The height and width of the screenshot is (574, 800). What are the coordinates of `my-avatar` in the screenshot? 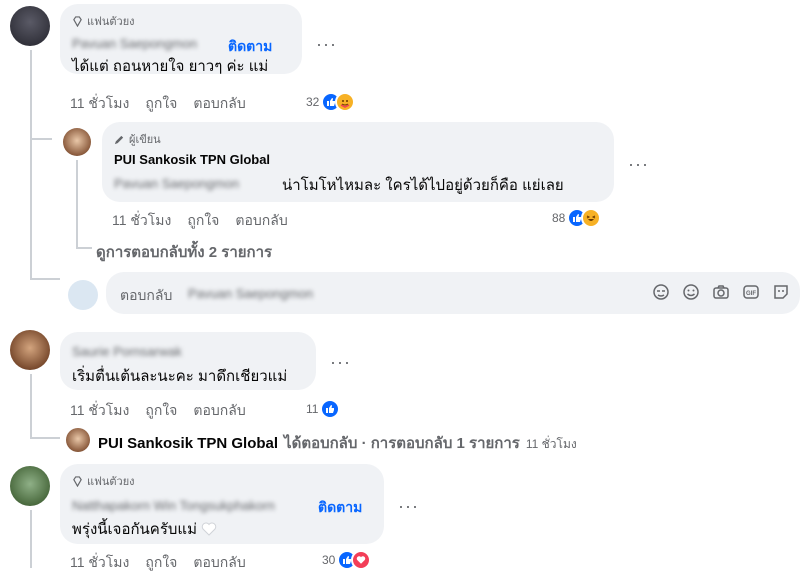 It's located at (83, 295).